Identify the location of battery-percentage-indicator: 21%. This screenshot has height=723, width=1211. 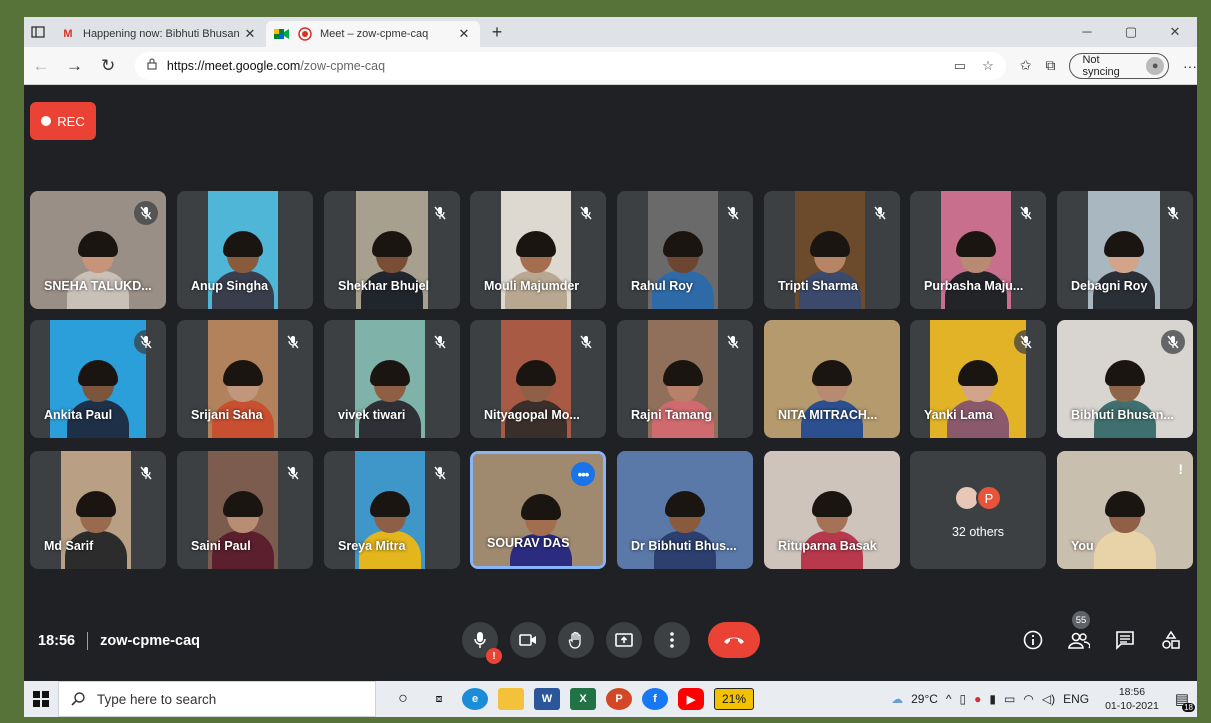
(734, 699).